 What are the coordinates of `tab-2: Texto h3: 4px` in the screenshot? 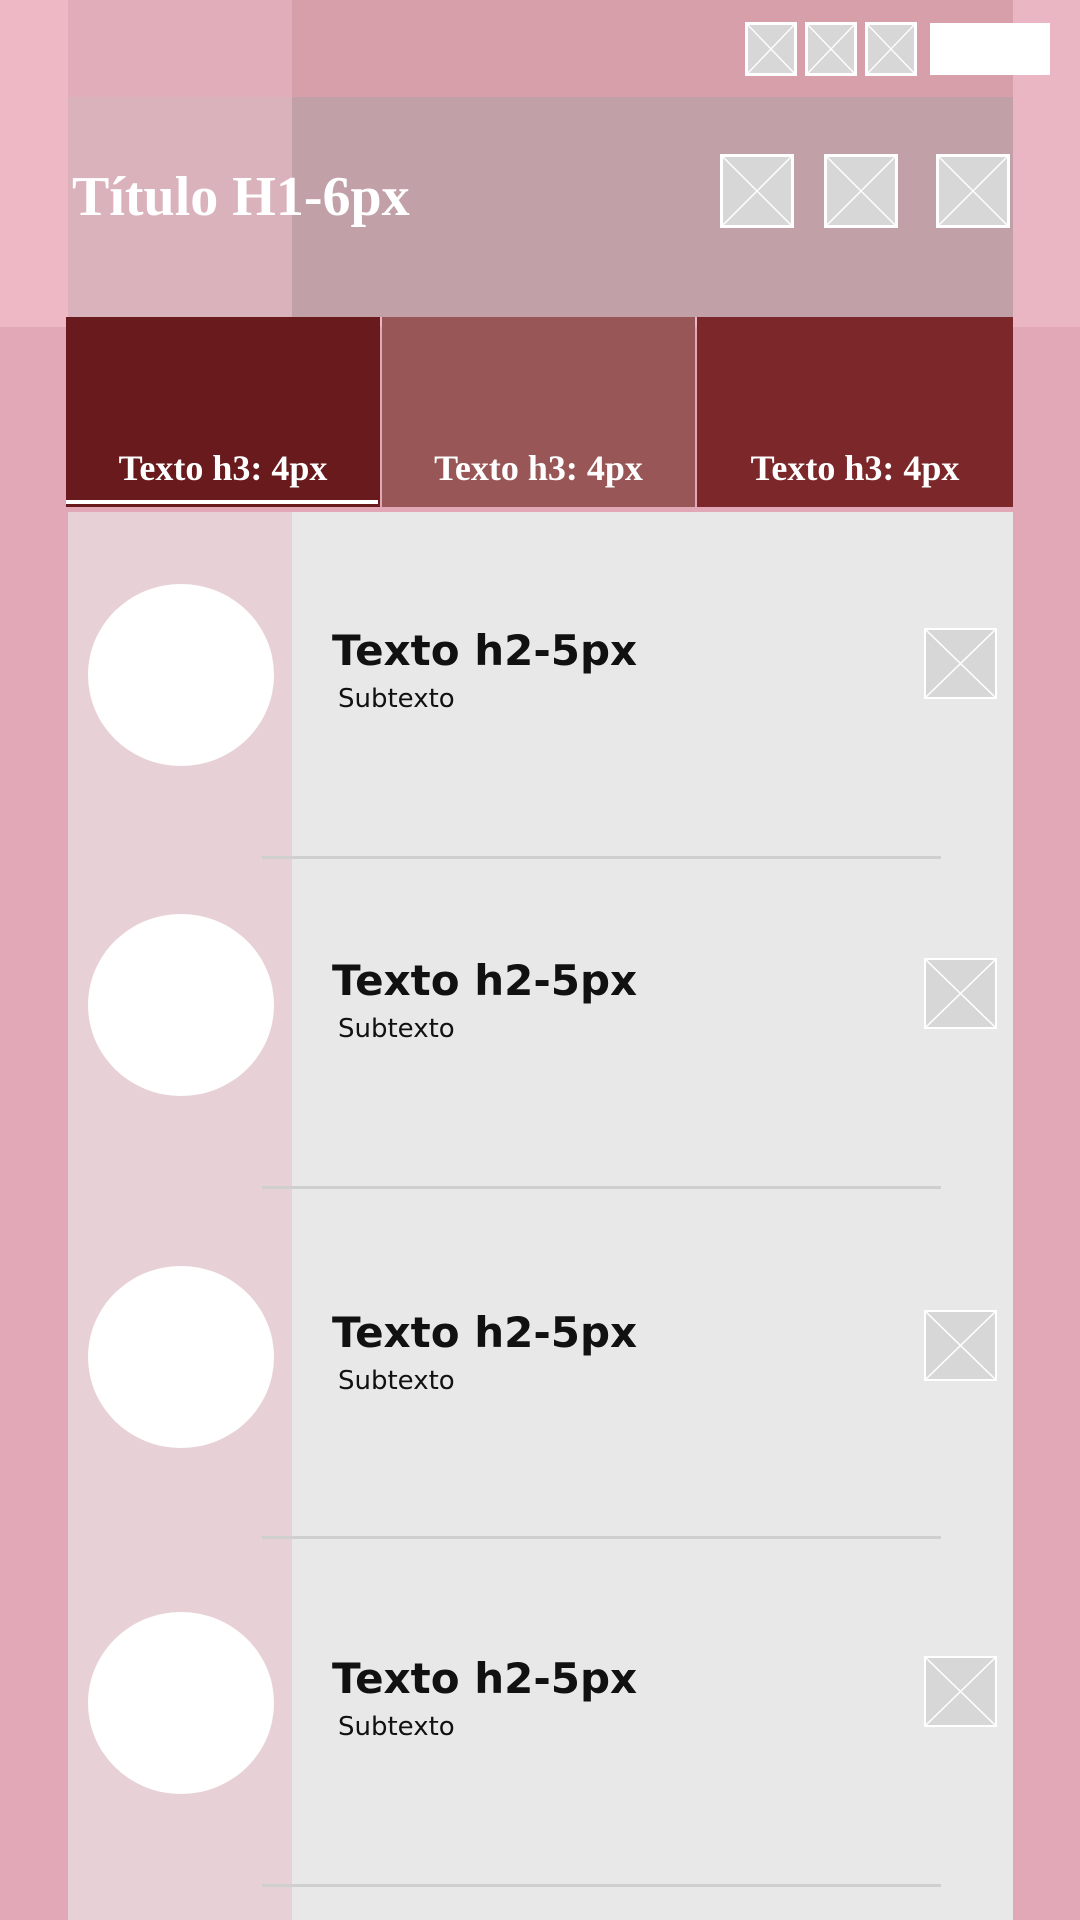 It's located at (538, 412).